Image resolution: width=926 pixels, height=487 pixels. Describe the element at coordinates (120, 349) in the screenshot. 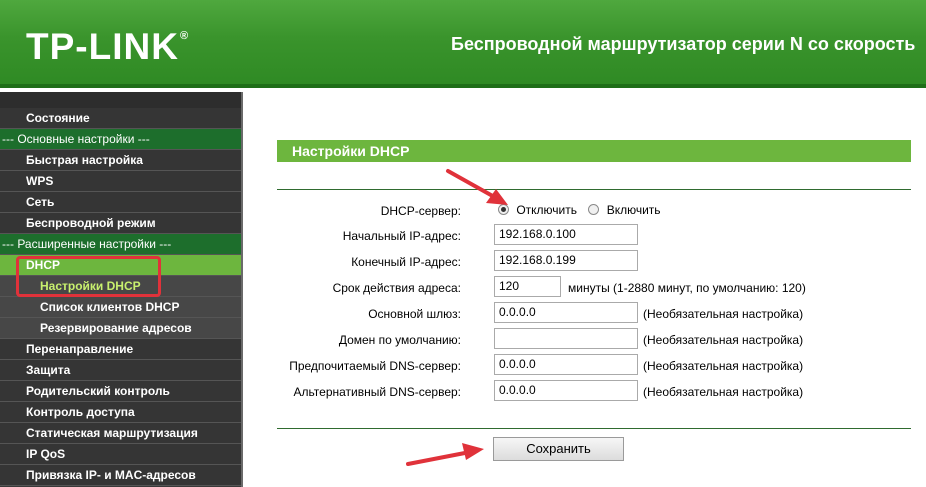

I see `sidebar-item-forwarding: Перенаправление` at that location.